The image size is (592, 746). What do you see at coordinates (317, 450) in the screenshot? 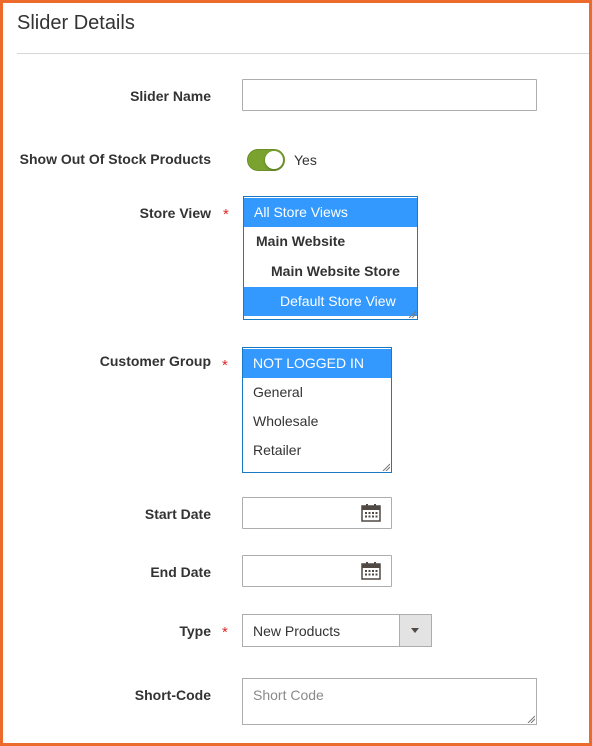
I see `customer-group-option: Retailer` at bounding box center [317, 450].